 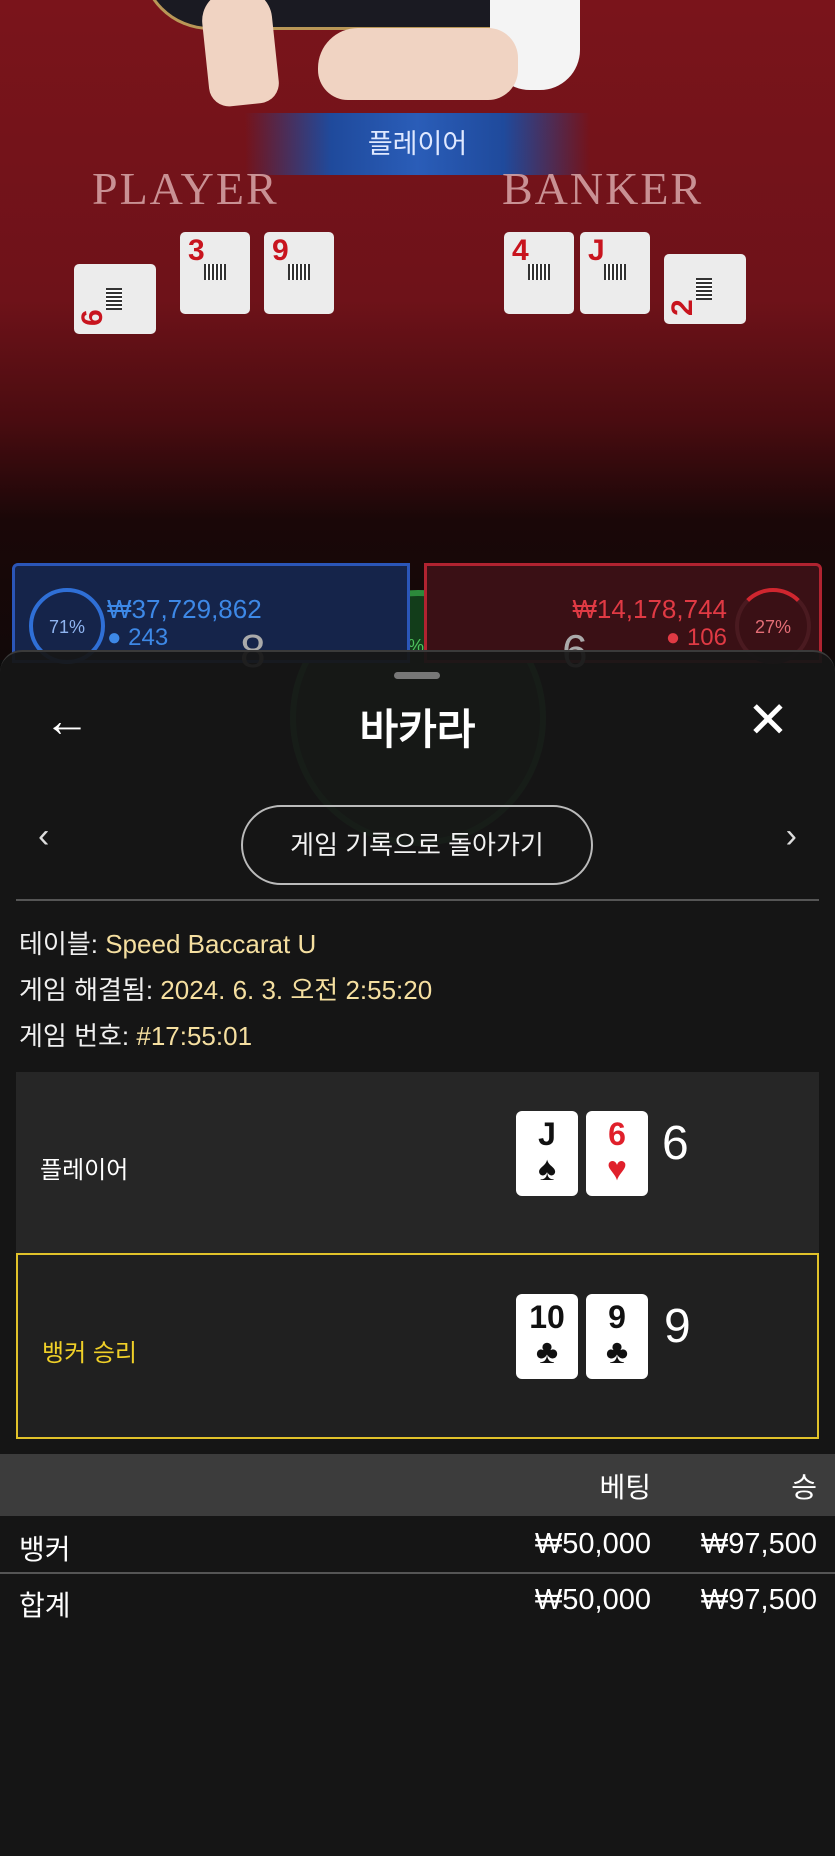 I want to click on total-label: 합계, so click(x=45, y=1605).